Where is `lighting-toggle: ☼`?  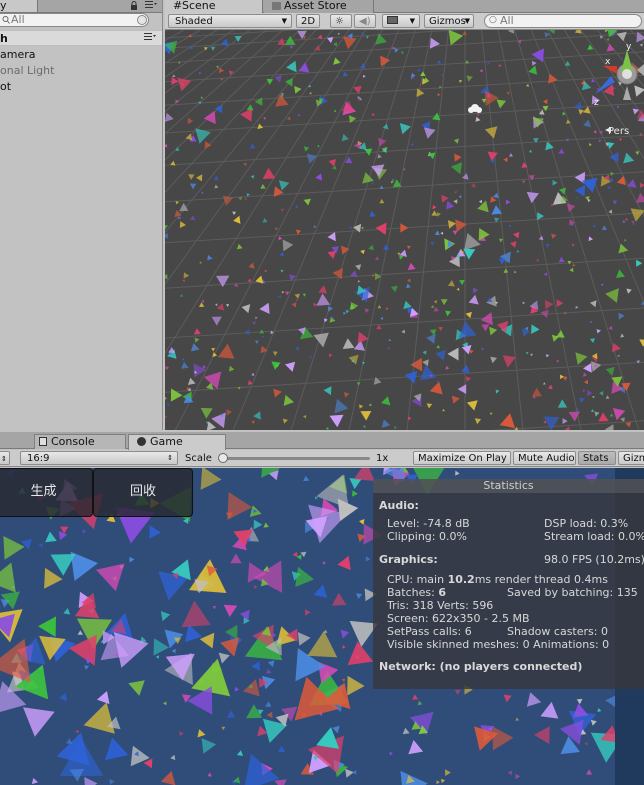
lighting-toggle: ☼ is located at coordinates (341, 21).